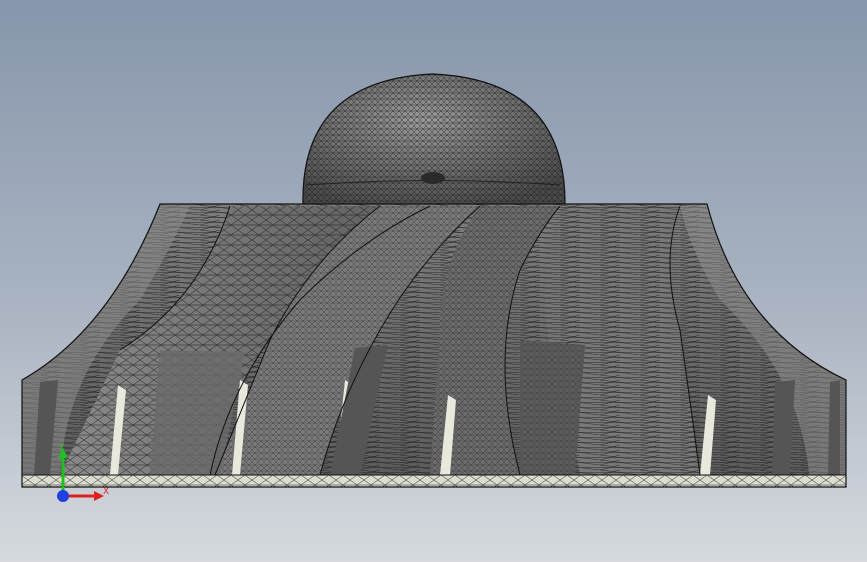 This screenshot has width=867, height=562. Describe the element at coordinates (62, 448) in the screenshot. I see `y-axis-label: Y` at that location.